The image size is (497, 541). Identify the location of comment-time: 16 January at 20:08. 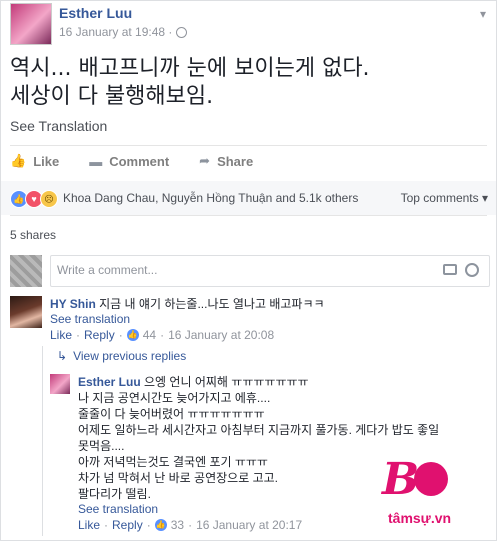
(221, 335).